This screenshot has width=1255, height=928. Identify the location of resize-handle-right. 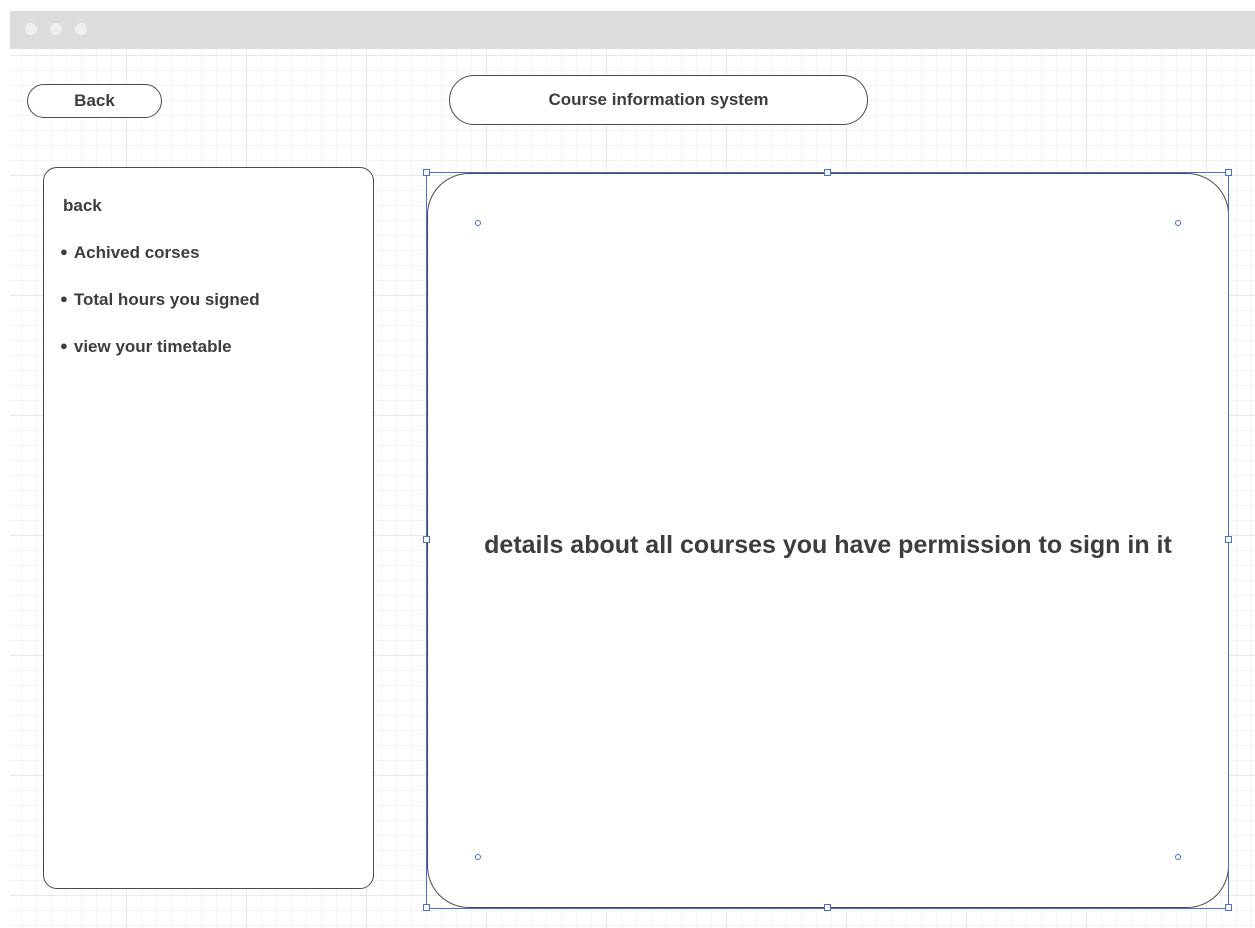
(1228, 539).